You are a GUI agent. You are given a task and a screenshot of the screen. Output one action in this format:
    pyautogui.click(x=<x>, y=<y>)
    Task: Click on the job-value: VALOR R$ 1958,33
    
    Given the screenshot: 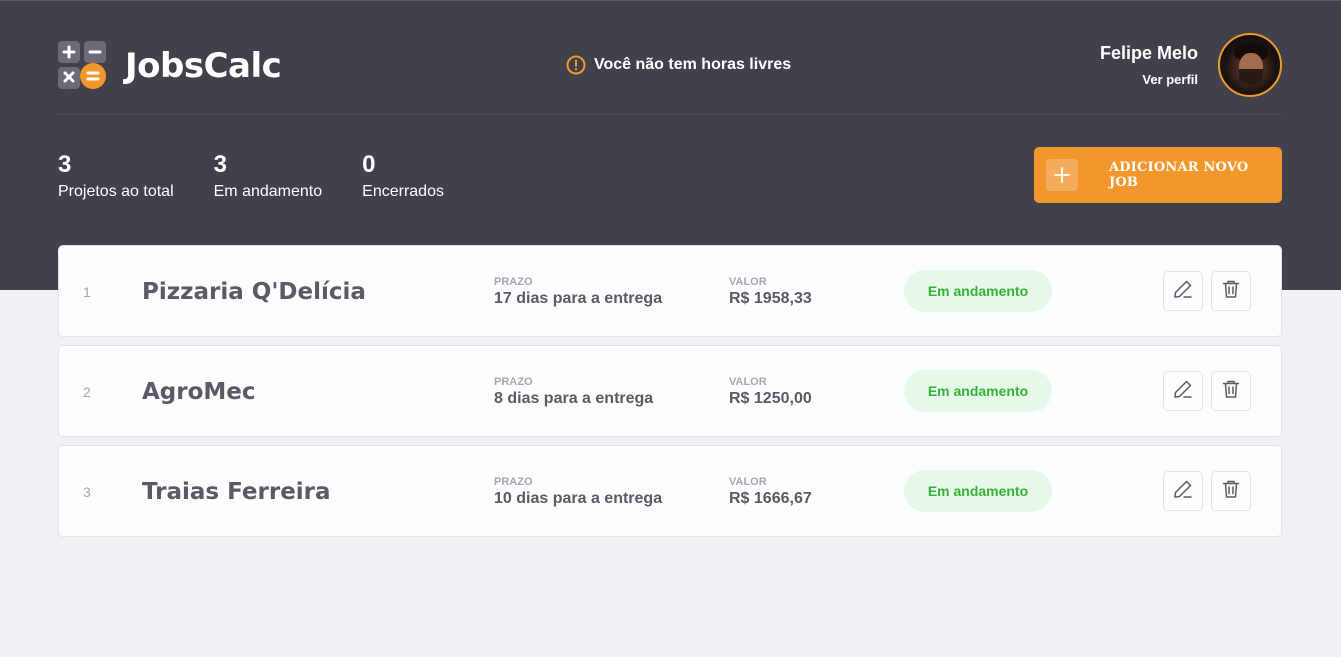 What is the action you would take?
    pyautogui.click(x=770, y=292)
    